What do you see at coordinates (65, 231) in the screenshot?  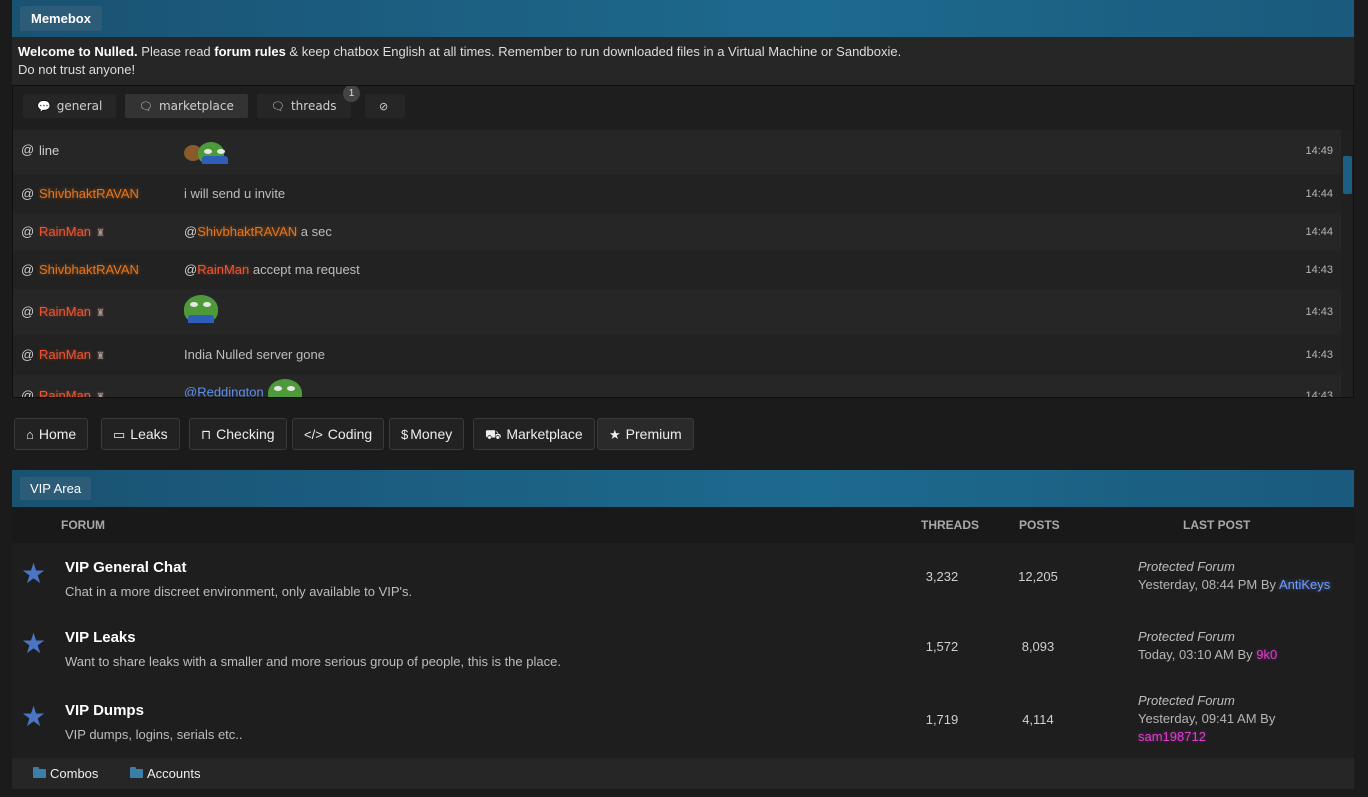 I see `chat-username-text: RainMan` at bounding box center [65, 231].